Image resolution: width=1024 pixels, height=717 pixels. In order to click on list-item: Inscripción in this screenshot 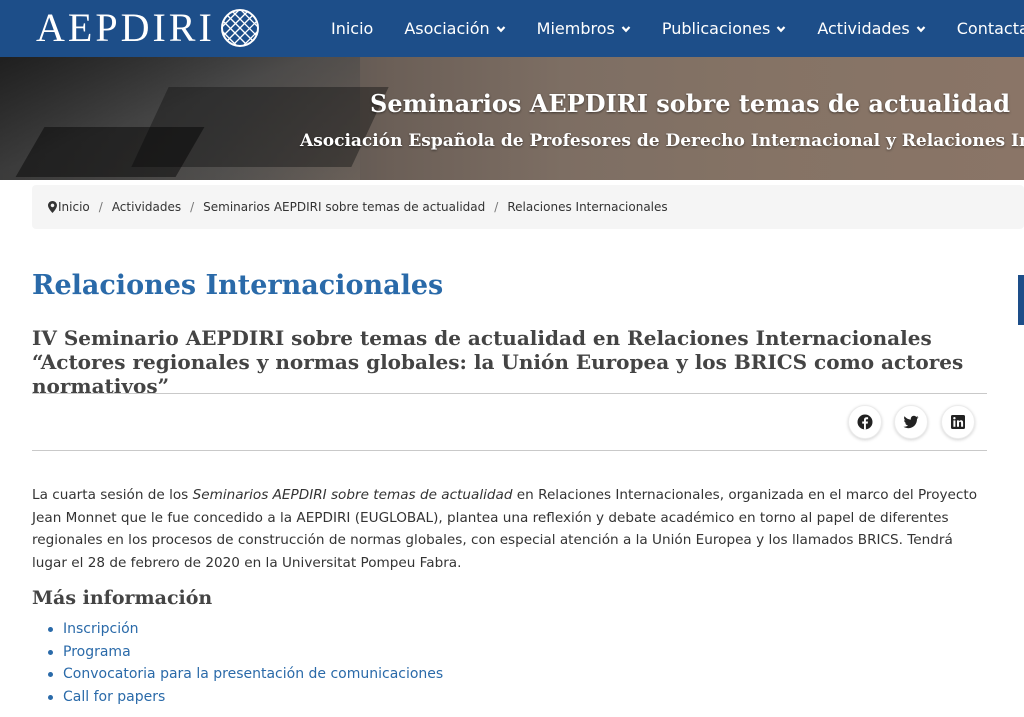, I will do `click(245, 629)`.